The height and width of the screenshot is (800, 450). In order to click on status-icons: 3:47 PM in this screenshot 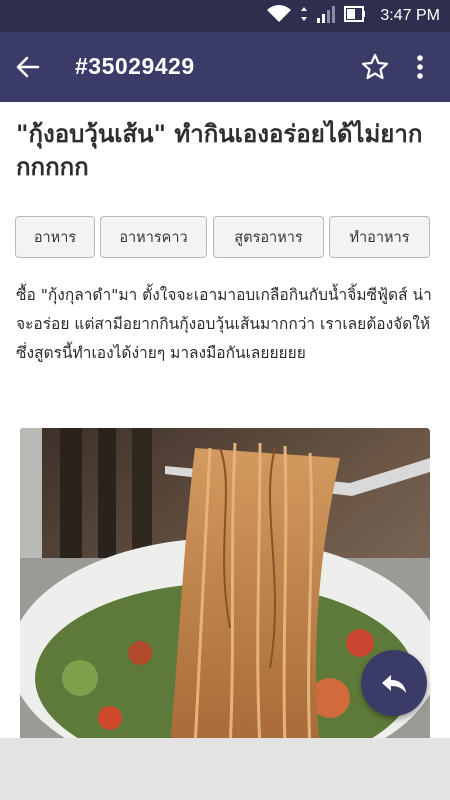, I will do `click(353, 16)`.